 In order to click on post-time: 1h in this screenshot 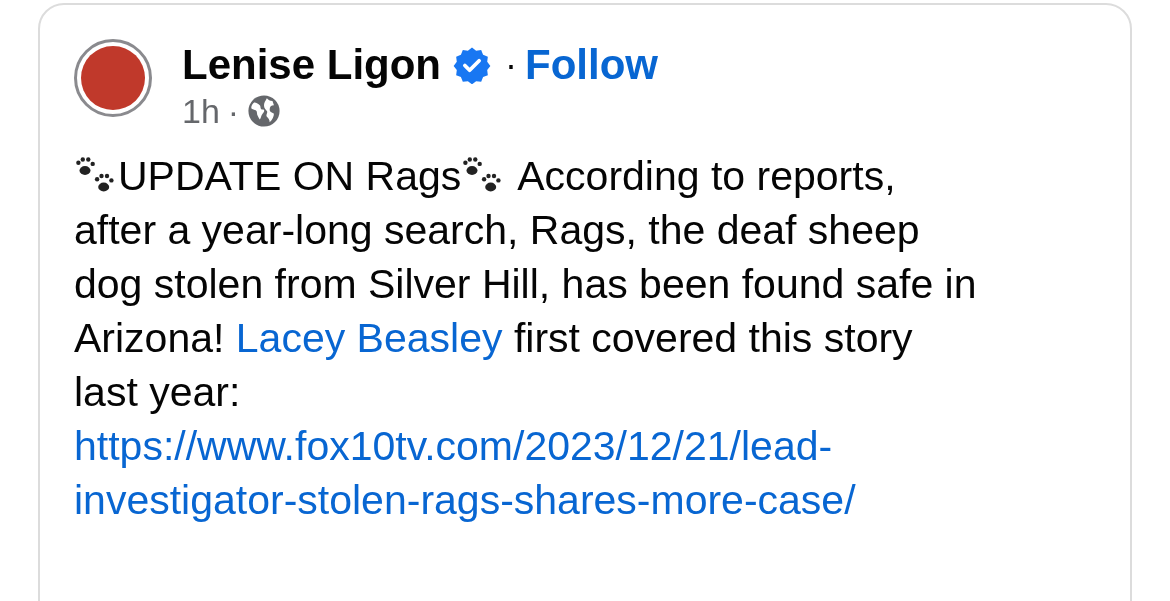, I will do `click(201, 111)`.